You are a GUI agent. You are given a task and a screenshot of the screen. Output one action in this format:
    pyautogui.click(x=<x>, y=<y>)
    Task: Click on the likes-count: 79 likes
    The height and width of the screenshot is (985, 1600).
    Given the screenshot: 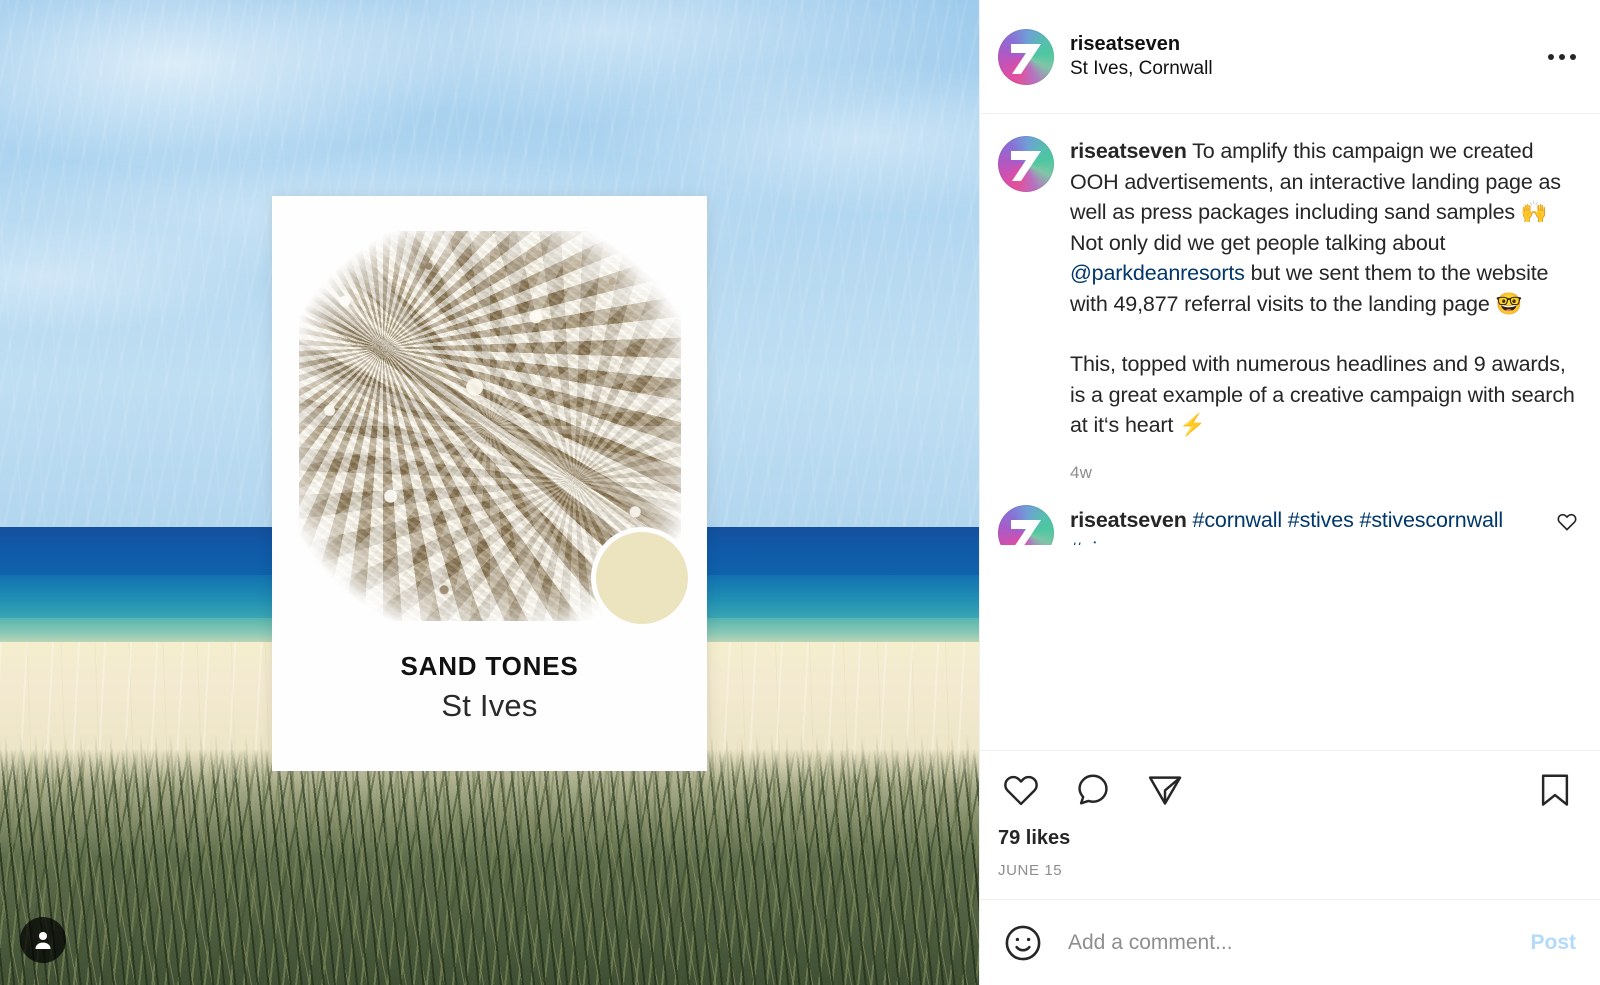 What is the action you would take?
    pyautogui.click(x=1290, y=835)
    